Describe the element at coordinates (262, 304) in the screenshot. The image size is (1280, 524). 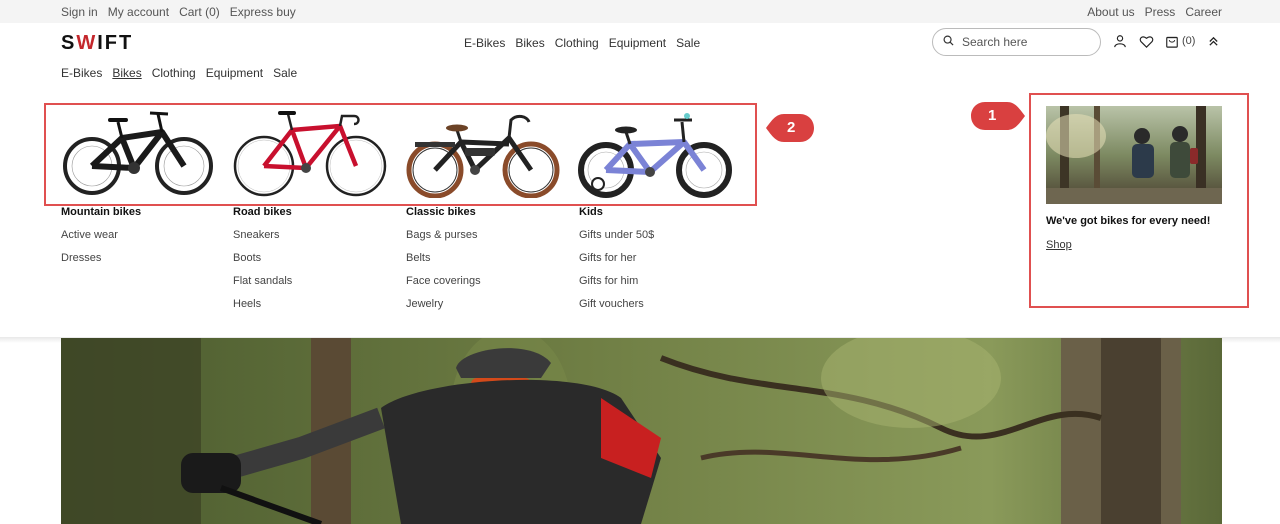
I see `menu-link-heels: Heels` at that location.